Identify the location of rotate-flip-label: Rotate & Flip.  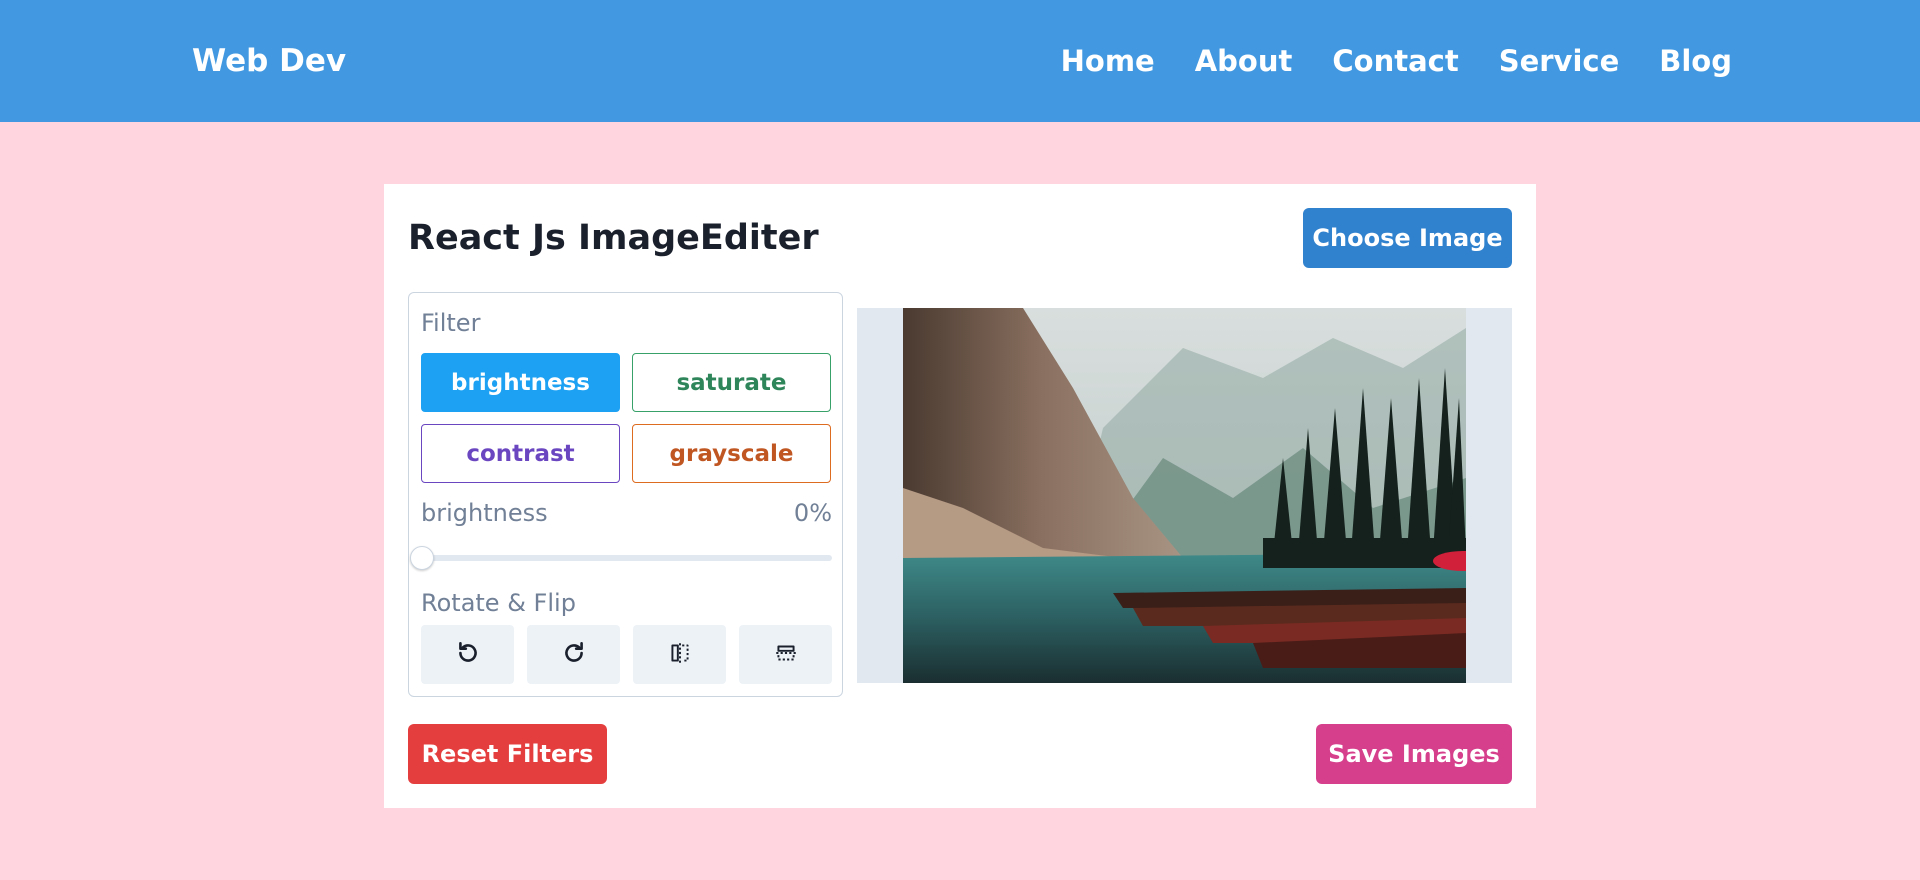
(498, 603).